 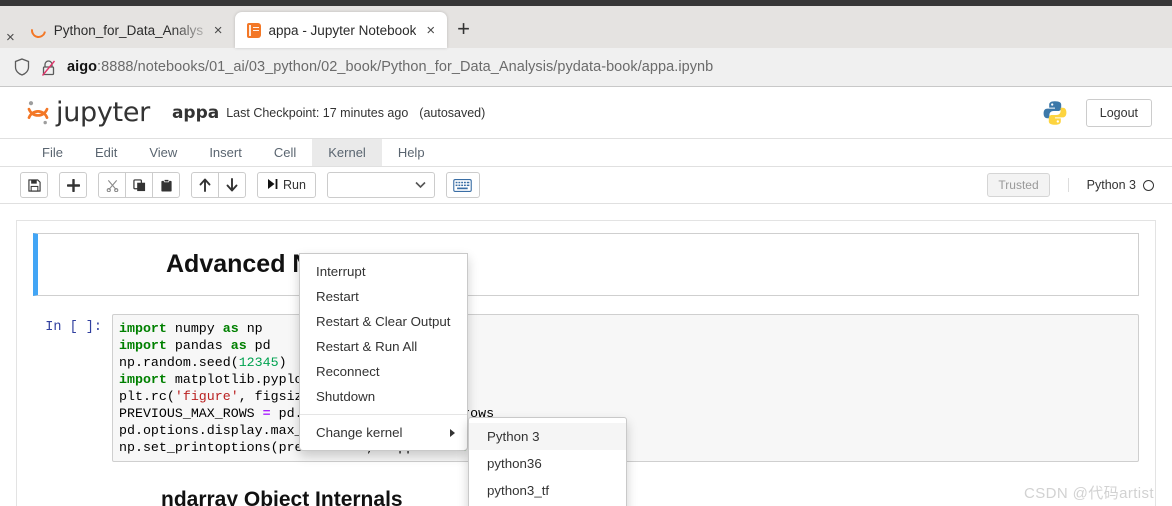 I want to click on toolbar-status-group: Trusted Python 3, so click(x=1079, y=185).